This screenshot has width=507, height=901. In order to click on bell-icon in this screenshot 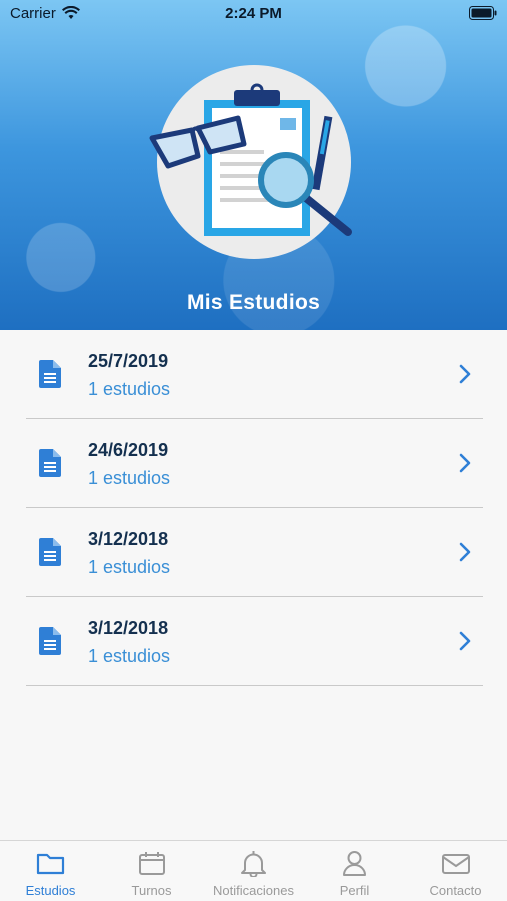, I will do `click(253, 864)`.